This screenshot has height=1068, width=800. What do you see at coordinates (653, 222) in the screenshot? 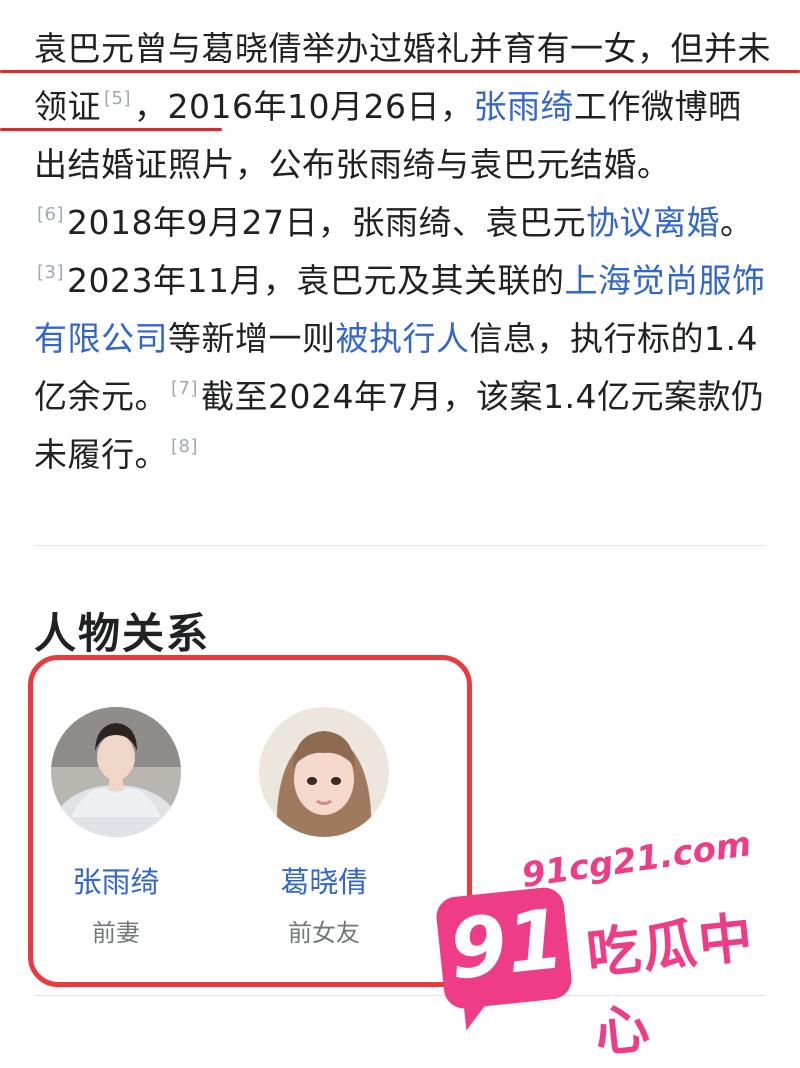
I see `link-agreement-divorce: 协议离婚` at bounding box center [653, 222].